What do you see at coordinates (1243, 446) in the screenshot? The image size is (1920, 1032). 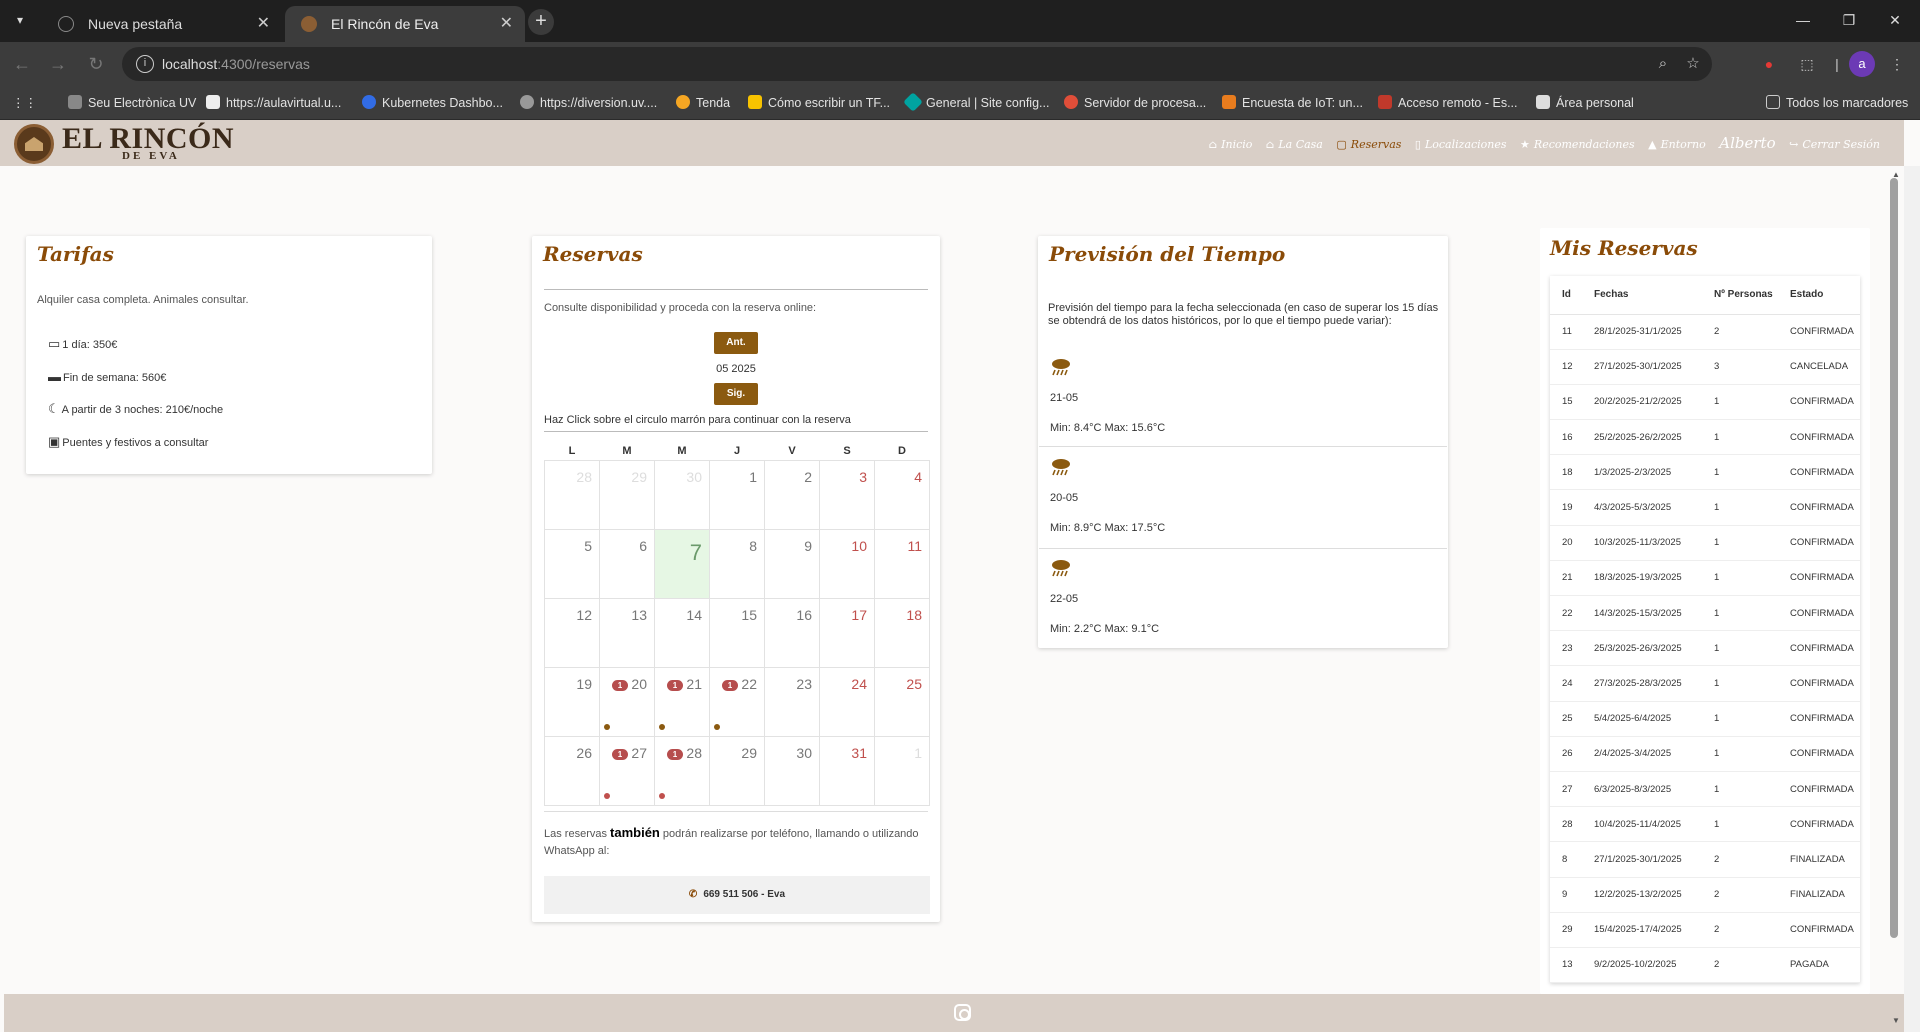 I see `divider` at bounding box center [1243, 446].